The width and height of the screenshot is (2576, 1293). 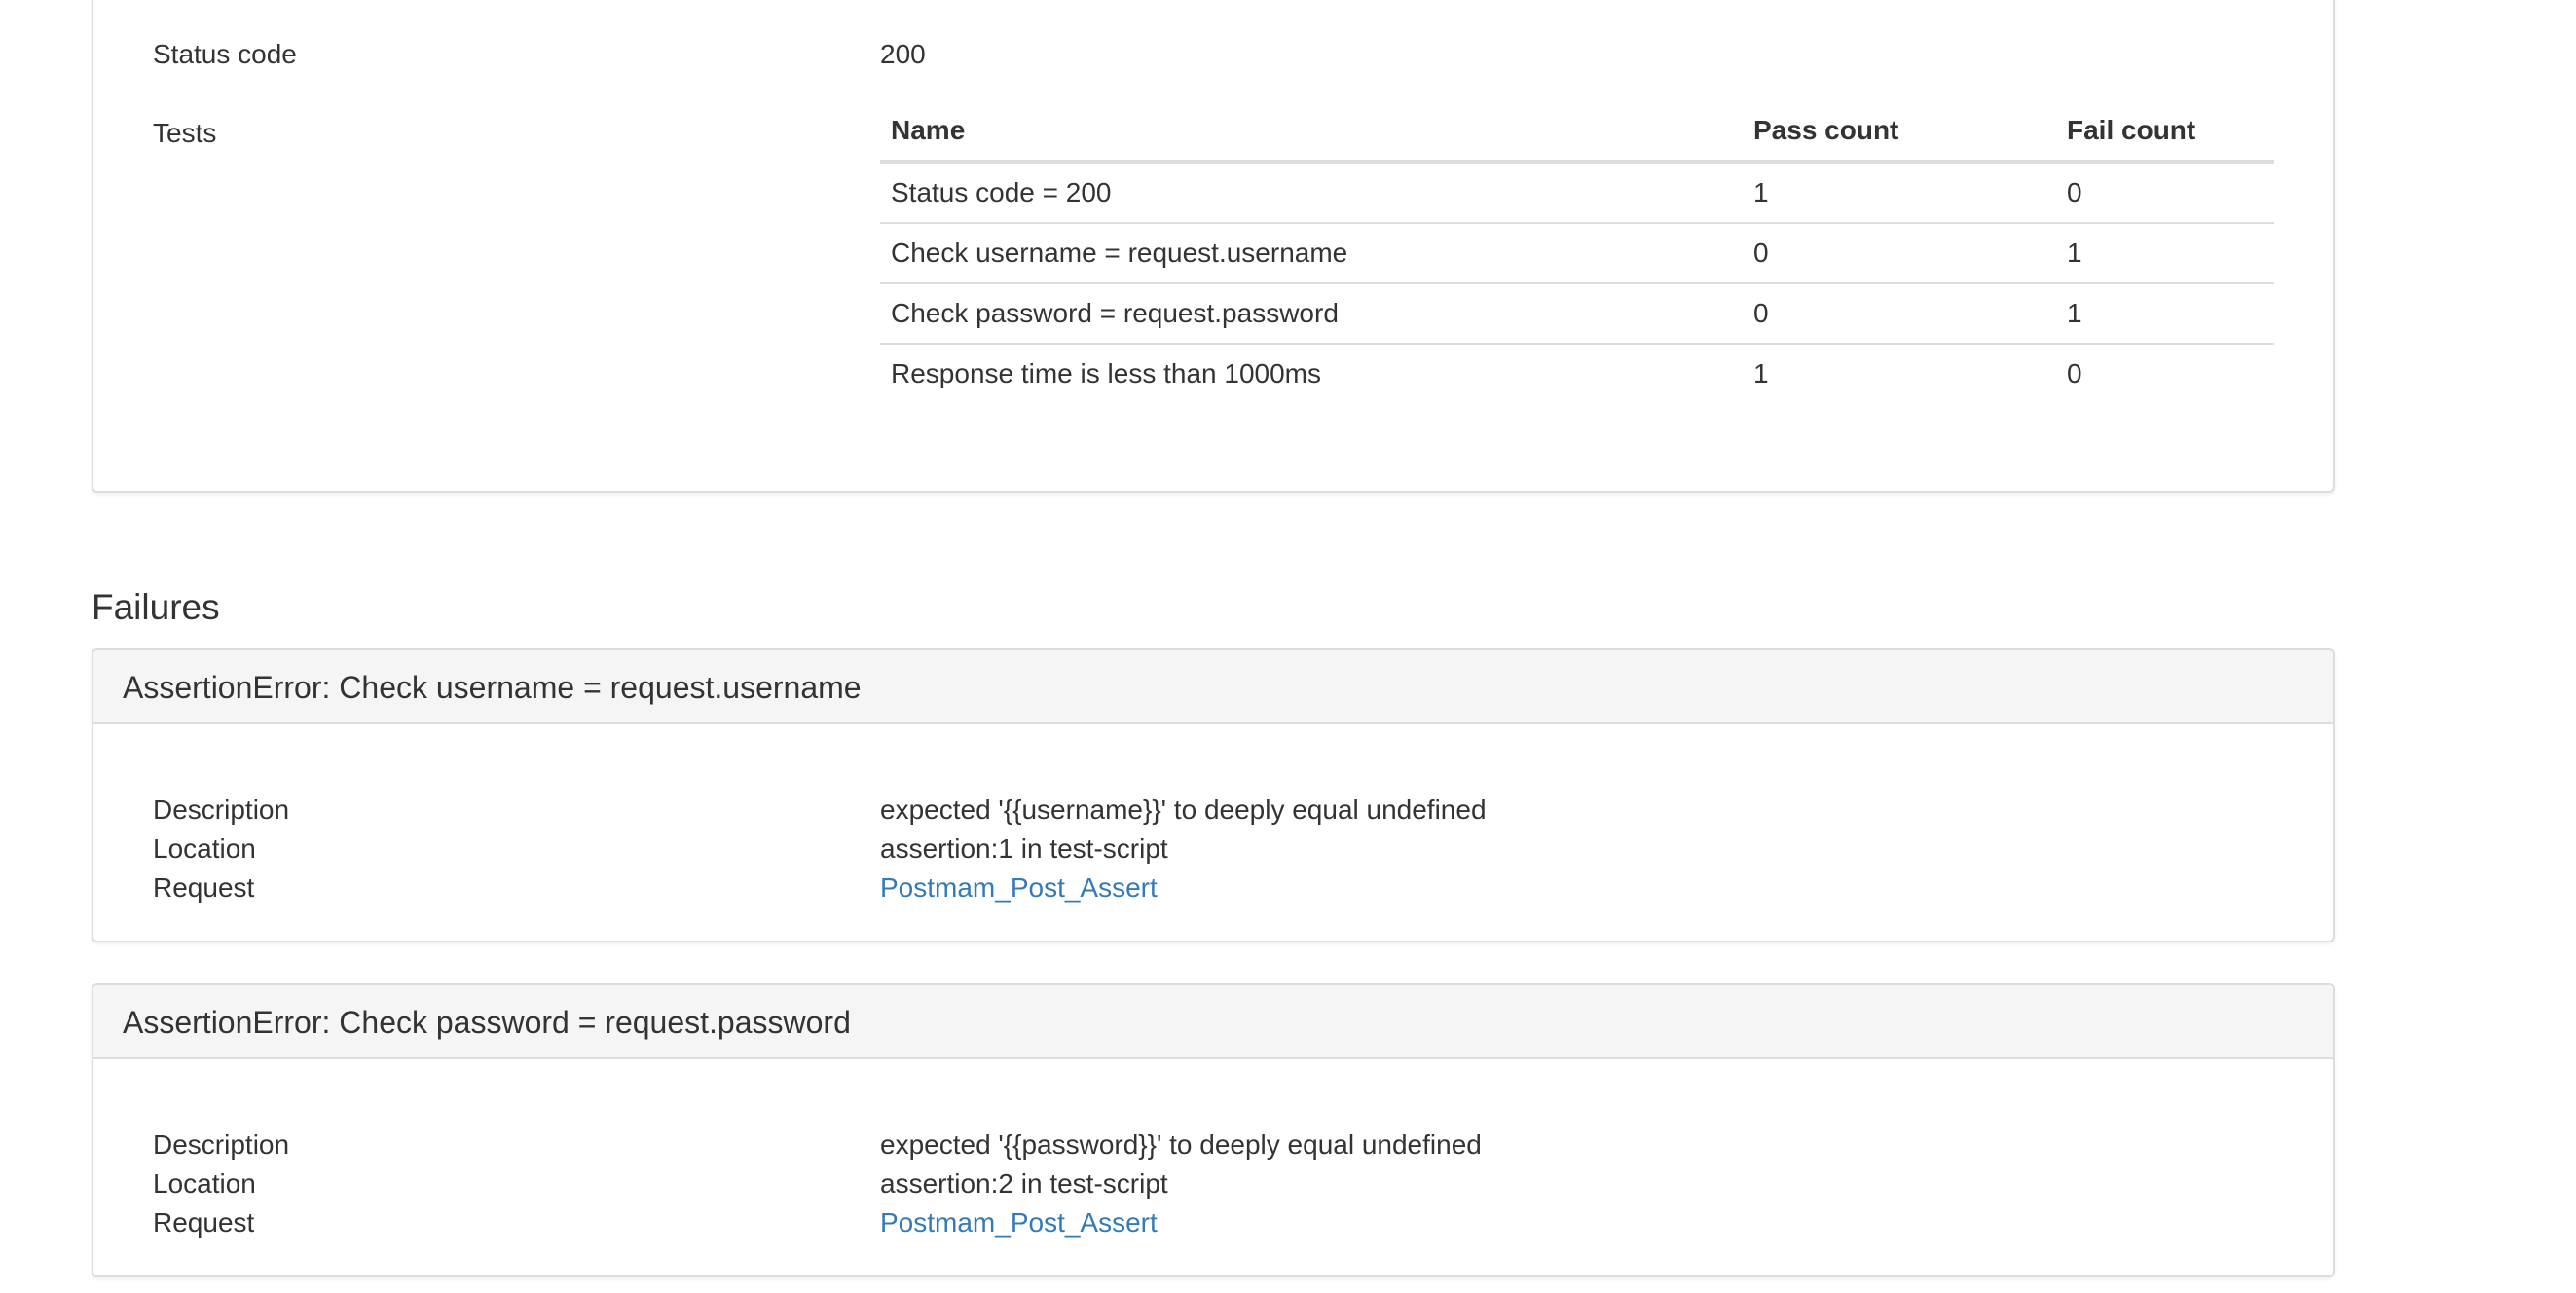 What do you see at coordinates (156, 607) in the screenshot?
I see `failures-section-title: Failures` at bounding box center [156, 607].